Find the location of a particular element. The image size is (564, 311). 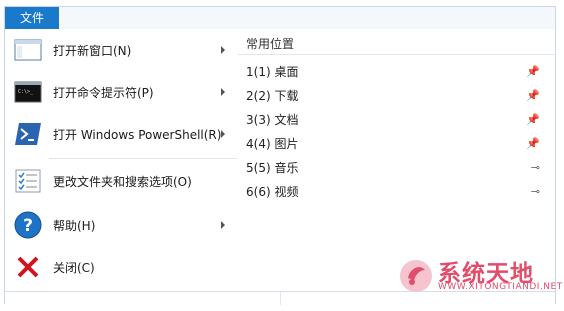

frequent-item-pictures: 4(4) 图片 📌 is located at coordinates (396, 144).